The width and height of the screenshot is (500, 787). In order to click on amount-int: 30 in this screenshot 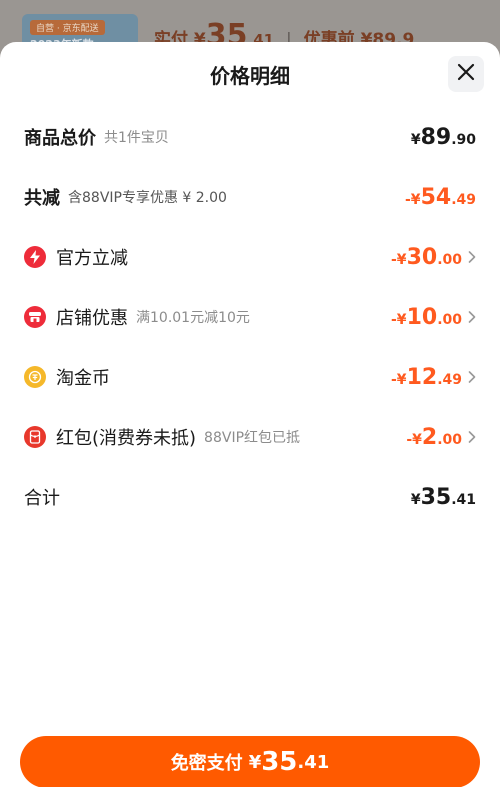, I will do `click(422, 257)`.